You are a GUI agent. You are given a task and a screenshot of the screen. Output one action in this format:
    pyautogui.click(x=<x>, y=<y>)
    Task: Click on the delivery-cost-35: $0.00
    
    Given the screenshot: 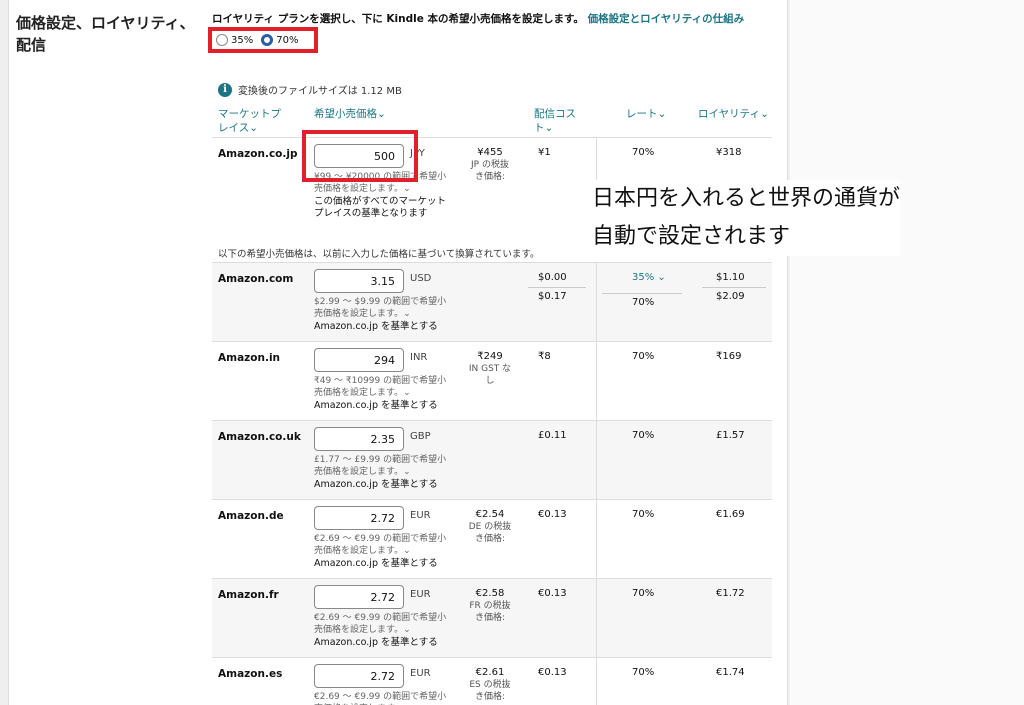 What is the action you would take?
    pyautogui.click(x=552, y=277)
    